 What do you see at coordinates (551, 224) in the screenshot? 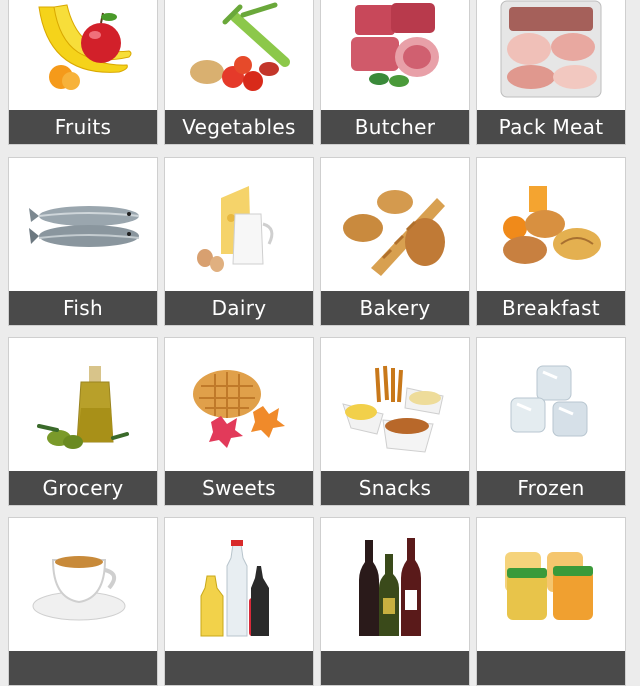
I see `breakfast-icon` at bounding box center [551, 224].